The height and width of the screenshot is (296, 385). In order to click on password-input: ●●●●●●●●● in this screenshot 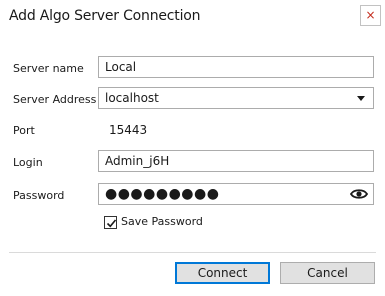, I will do `click(236, 194)`.